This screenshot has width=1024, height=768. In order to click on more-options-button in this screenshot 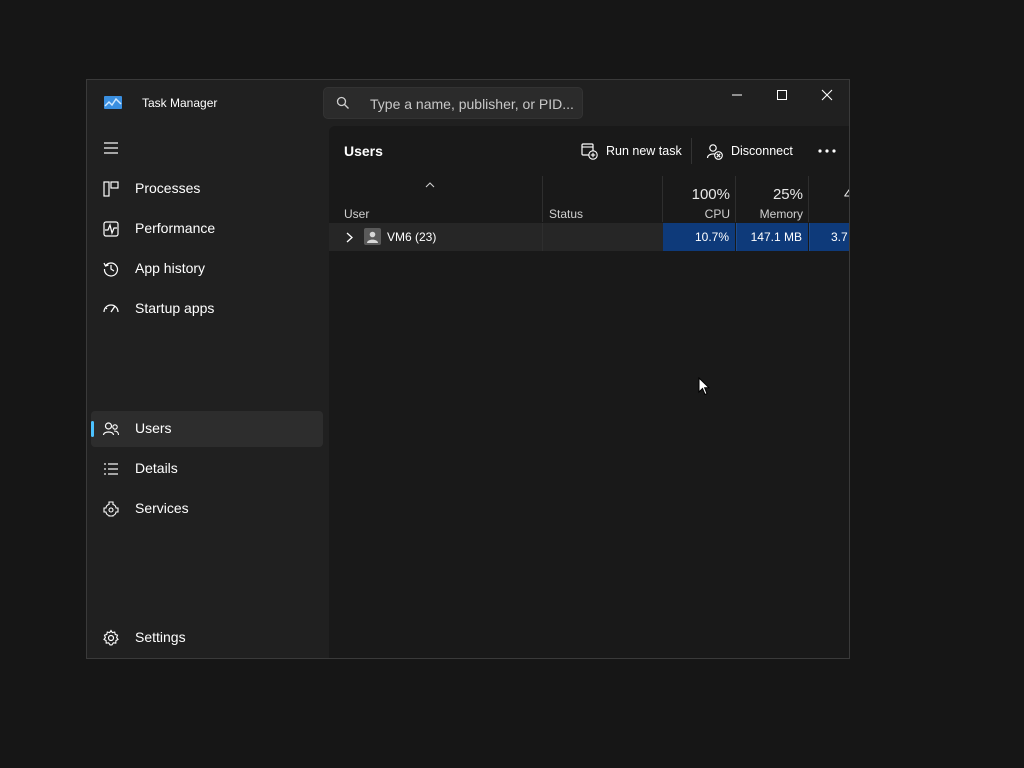, I will do `click(827, 151)`.